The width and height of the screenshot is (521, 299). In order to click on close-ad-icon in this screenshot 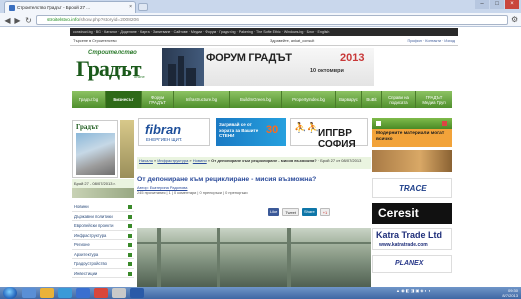, I will do `click(444, 123)`.